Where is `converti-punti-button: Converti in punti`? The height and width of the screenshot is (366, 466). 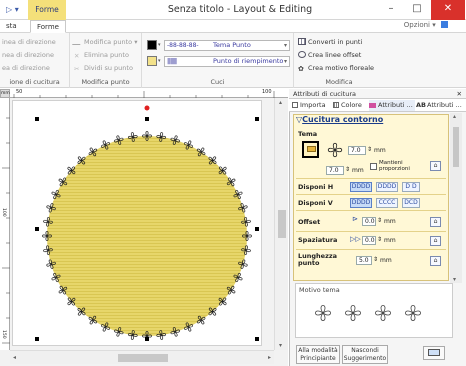
converti-punti-button: Converti in punti is located at coordinates (330, 42).